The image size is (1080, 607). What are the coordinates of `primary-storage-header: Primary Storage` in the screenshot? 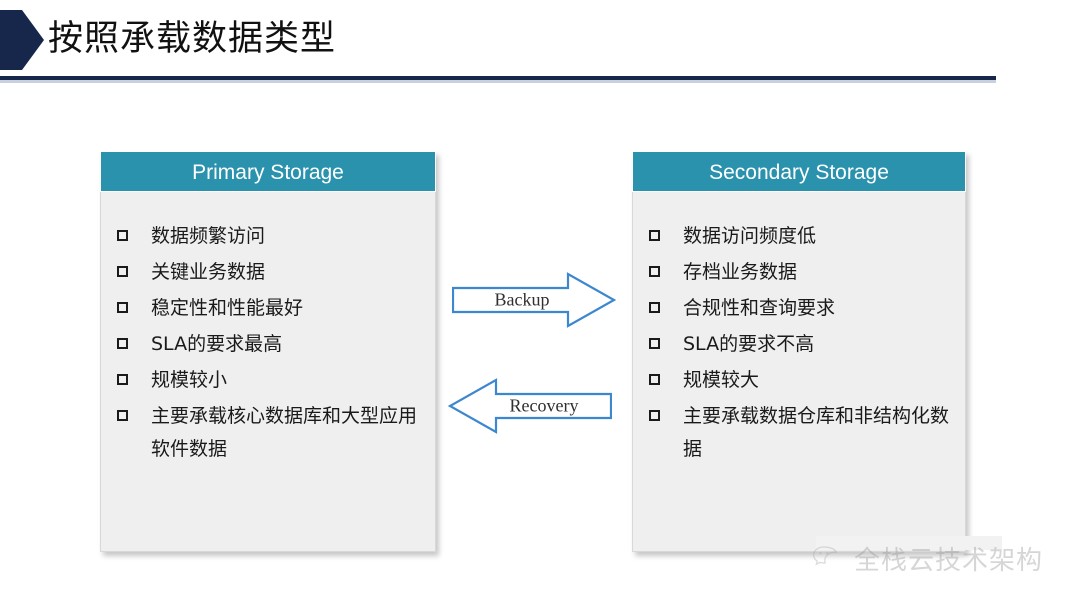 It's located at (268, 171).